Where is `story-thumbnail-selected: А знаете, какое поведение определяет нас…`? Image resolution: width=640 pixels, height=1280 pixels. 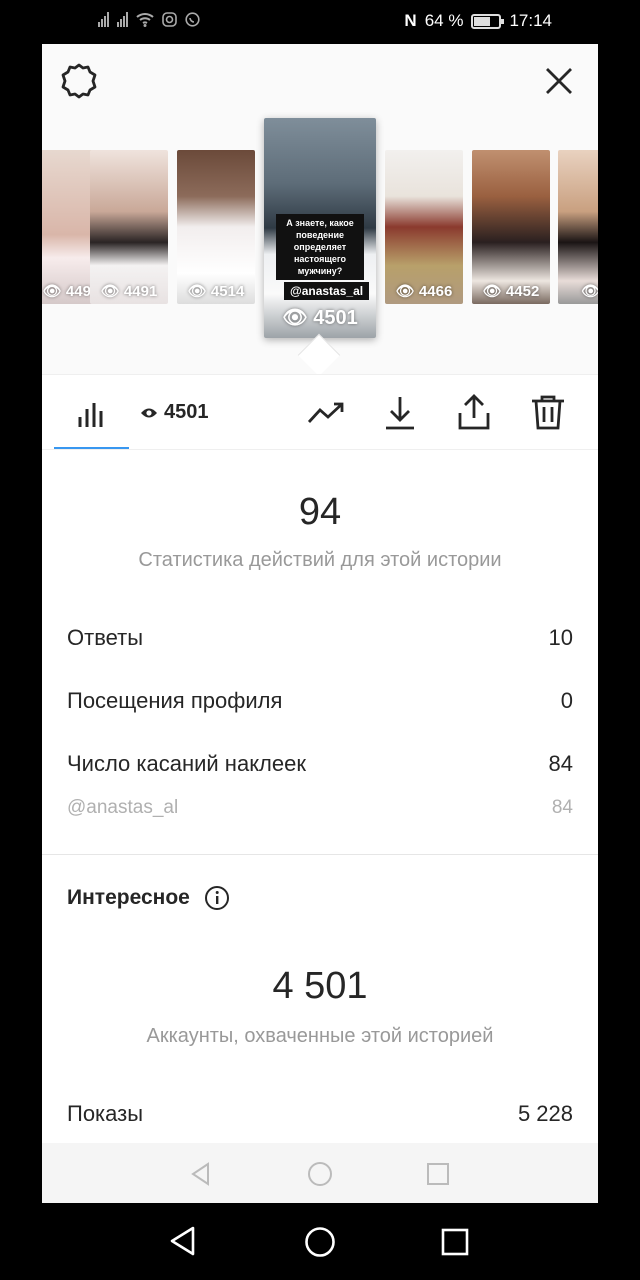
story-thumbnail-selected: А знаете, какое поведение определяет нас… is located at coordinates (320, 228).